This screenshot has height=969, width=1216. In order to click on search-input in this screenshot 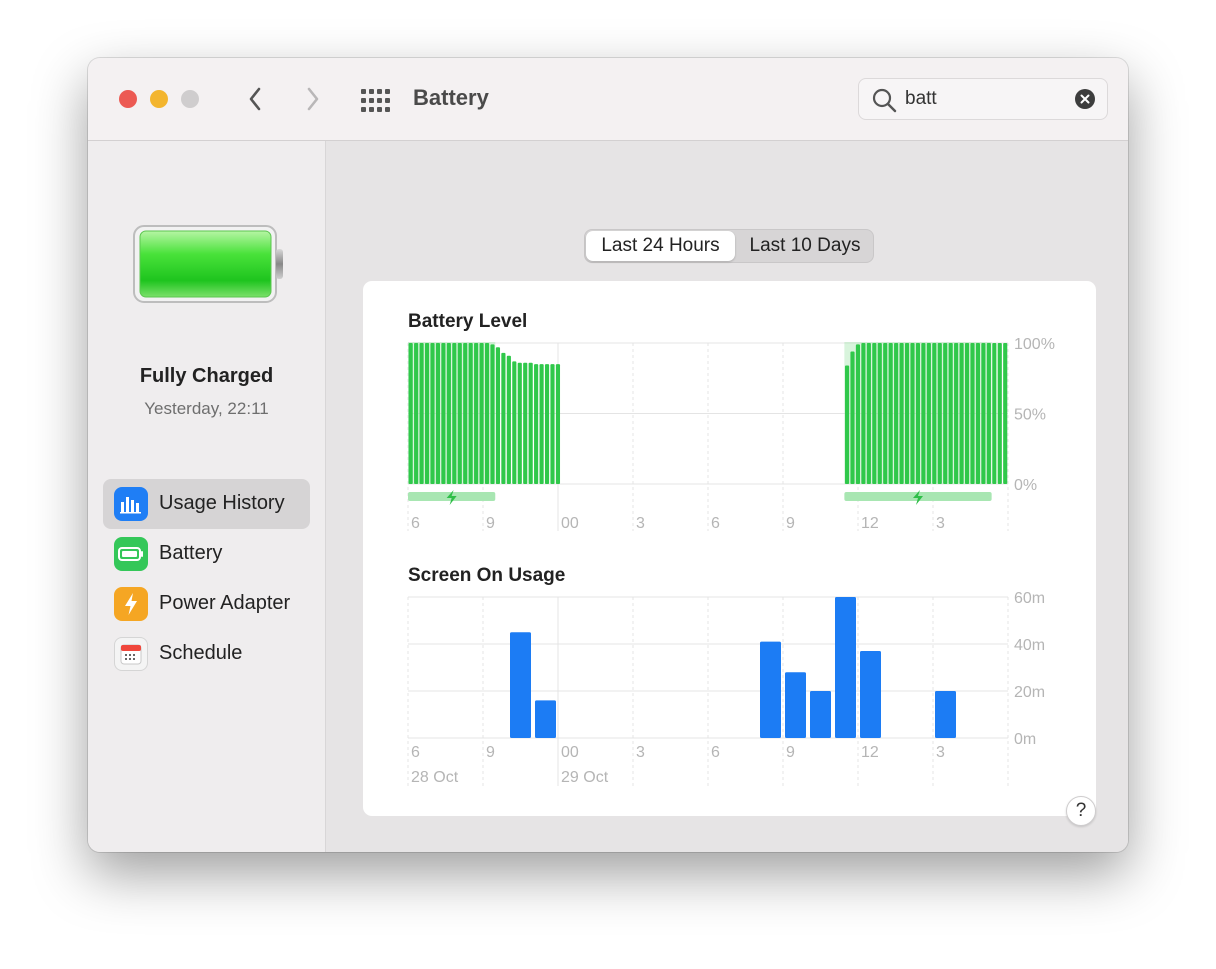, I will do `click(985, 99)`.